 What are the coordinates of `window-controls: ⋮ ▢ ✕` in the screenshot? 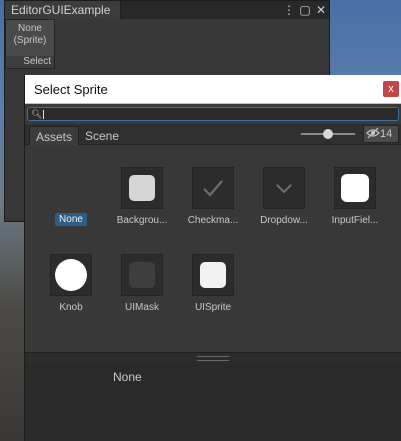 It's located at (305, 10).